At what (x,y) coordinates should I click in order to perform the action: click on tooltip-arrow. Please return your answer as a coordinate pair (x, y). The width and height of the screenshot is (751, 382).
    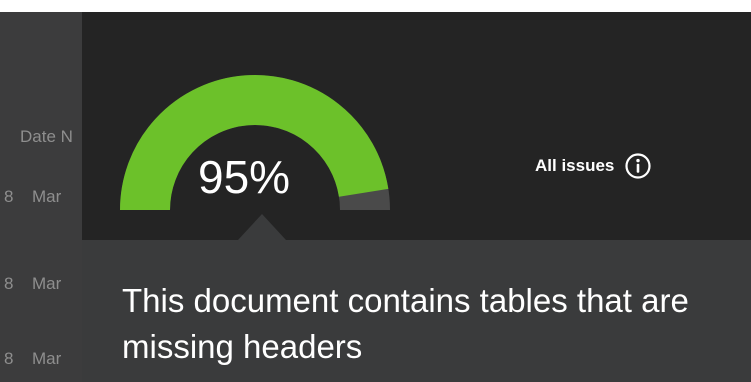
    Looking at the image, I should click on (262, 227).